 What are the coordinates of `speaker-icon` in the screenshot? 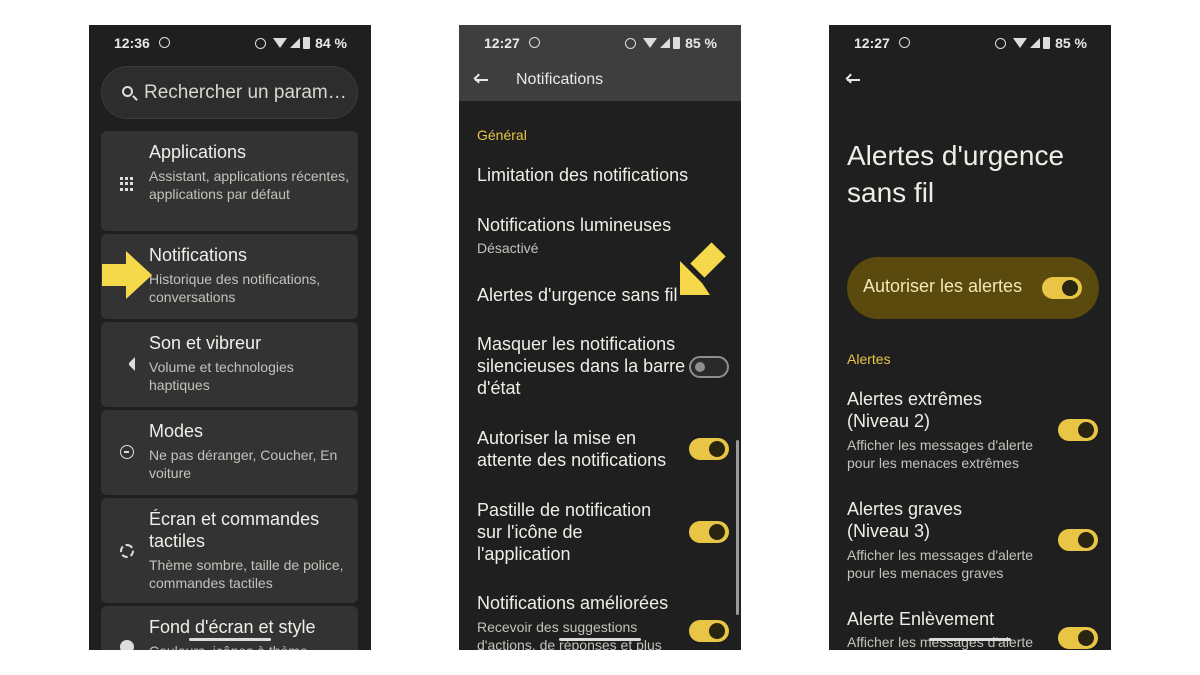 It's located at (128, 364).